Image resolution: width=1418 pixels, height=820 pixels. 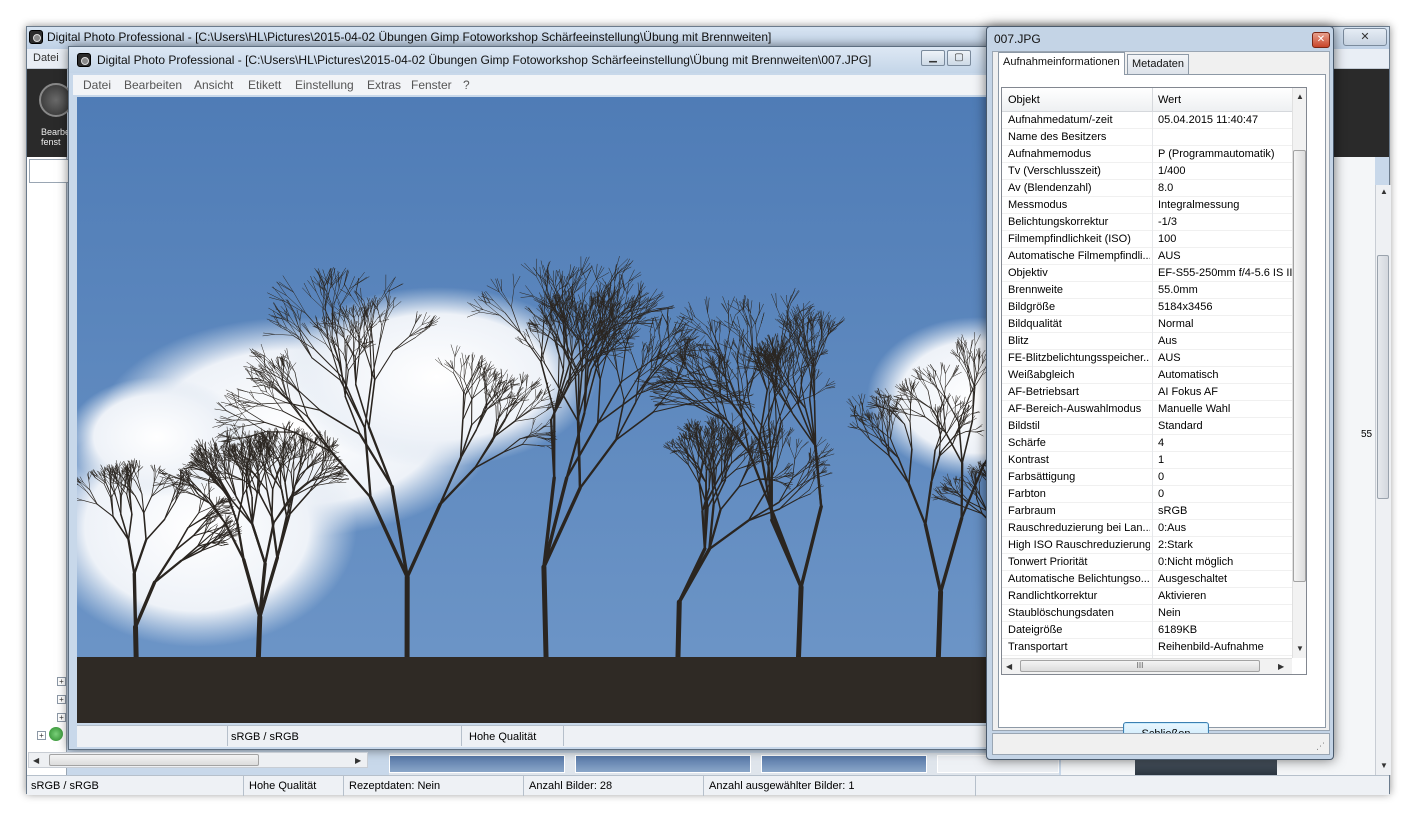 I want to click on menu-ansicht: Ansicht, so click(x=213, y=85).